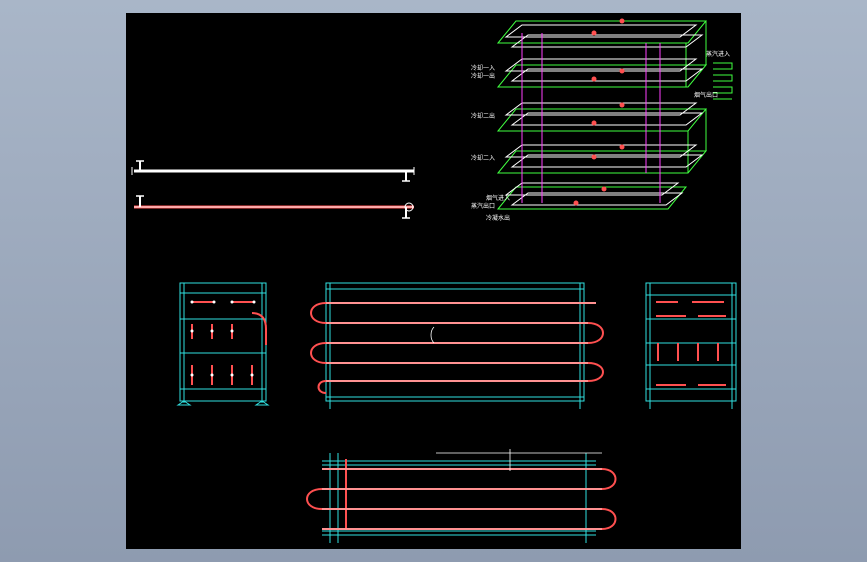 Image resolution: width=867 pixels, height=562 pixels. I want to click on bottom-plan-view, so click(461, 496).